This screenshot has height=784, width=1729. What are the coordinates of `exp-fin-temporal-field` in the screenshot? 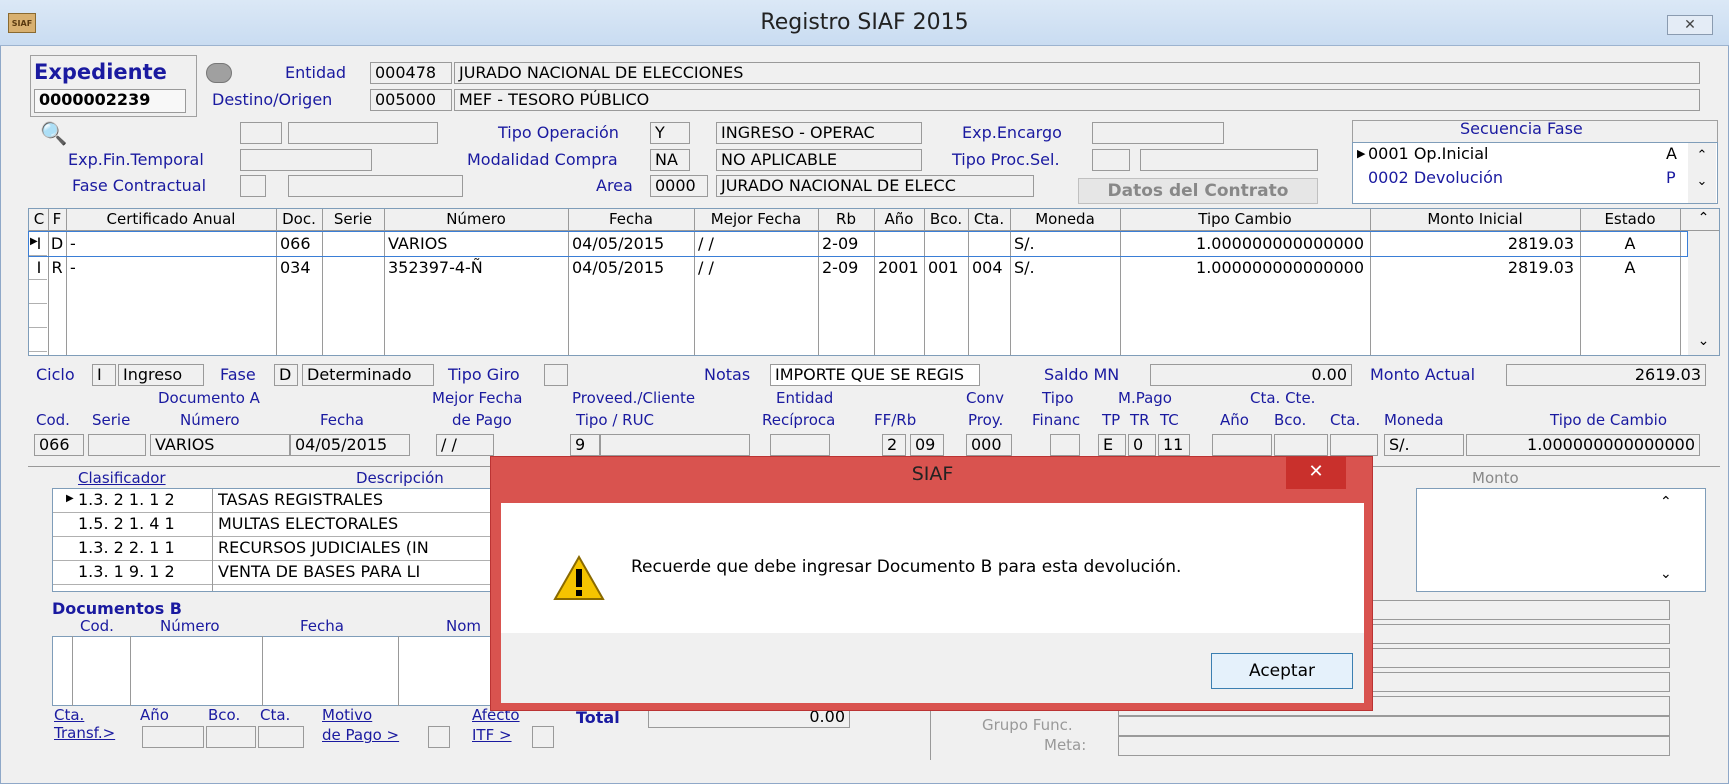 It's located at (306, 160).